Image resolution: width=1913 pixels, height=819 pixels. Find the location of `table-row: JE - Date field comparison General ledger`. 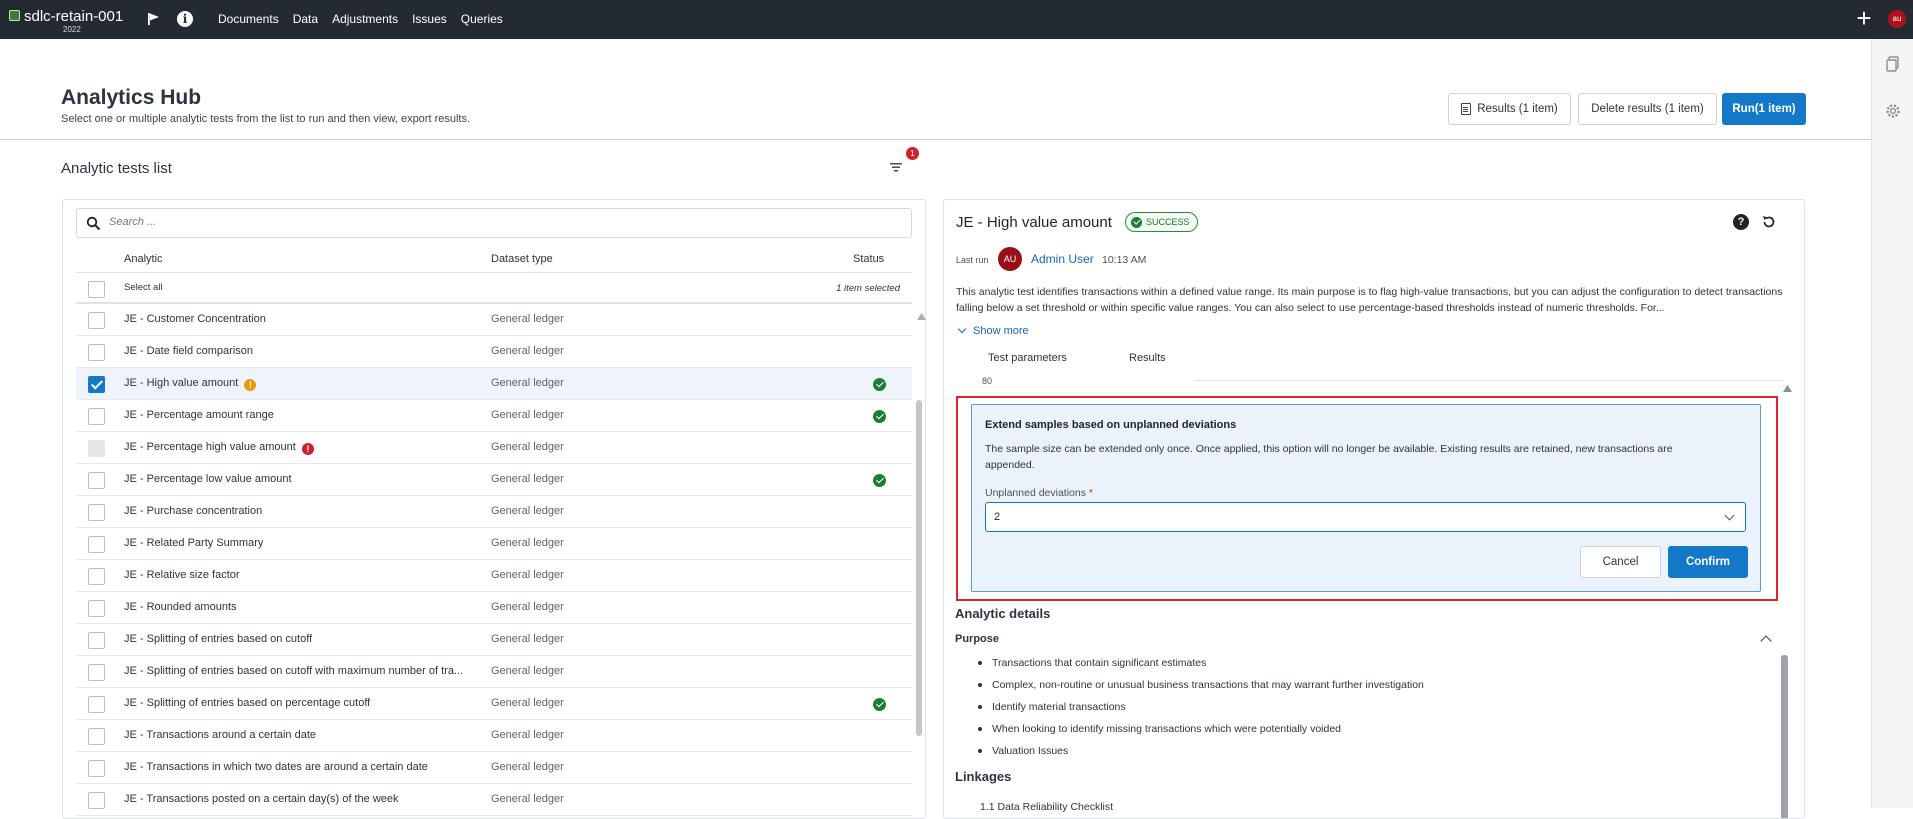

table-row: JE - Date field comparison General ledger is located at coordinates (494, 352).